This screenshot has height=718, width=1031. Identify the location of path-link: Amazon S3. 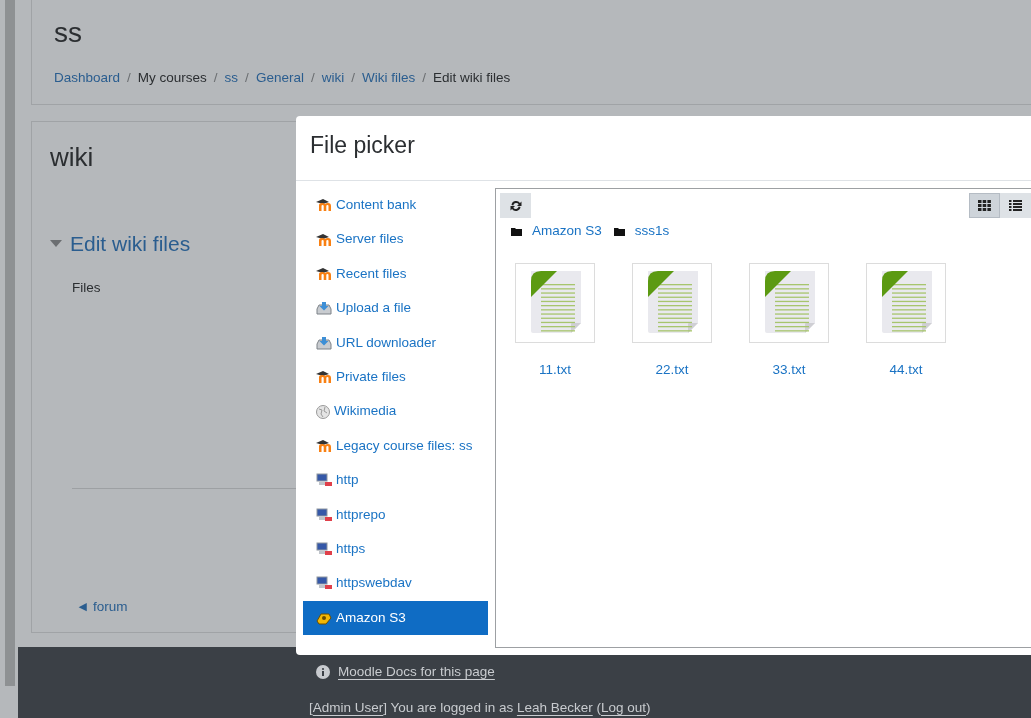
(567, 231).